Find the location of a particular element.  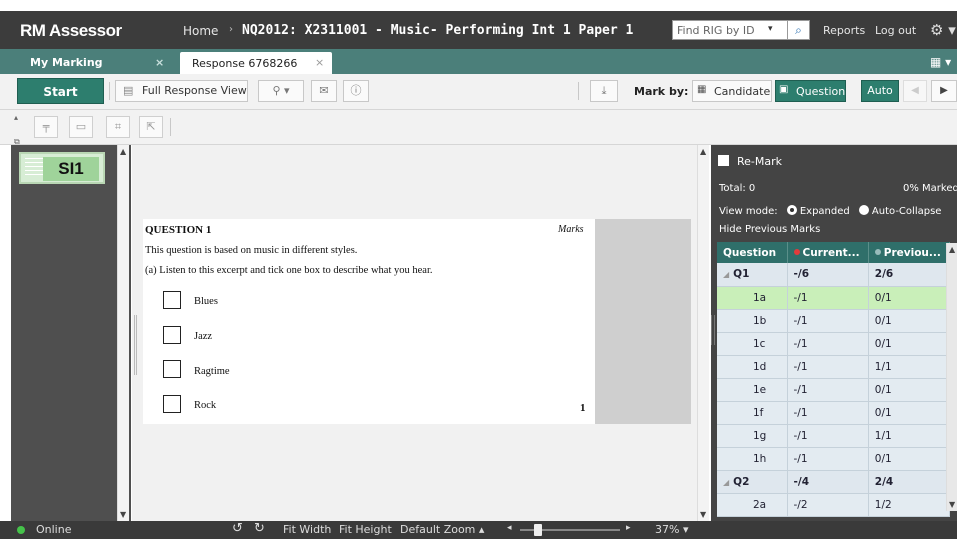

question-cell: ◢ Q2 is located at coordinates (752, 482).